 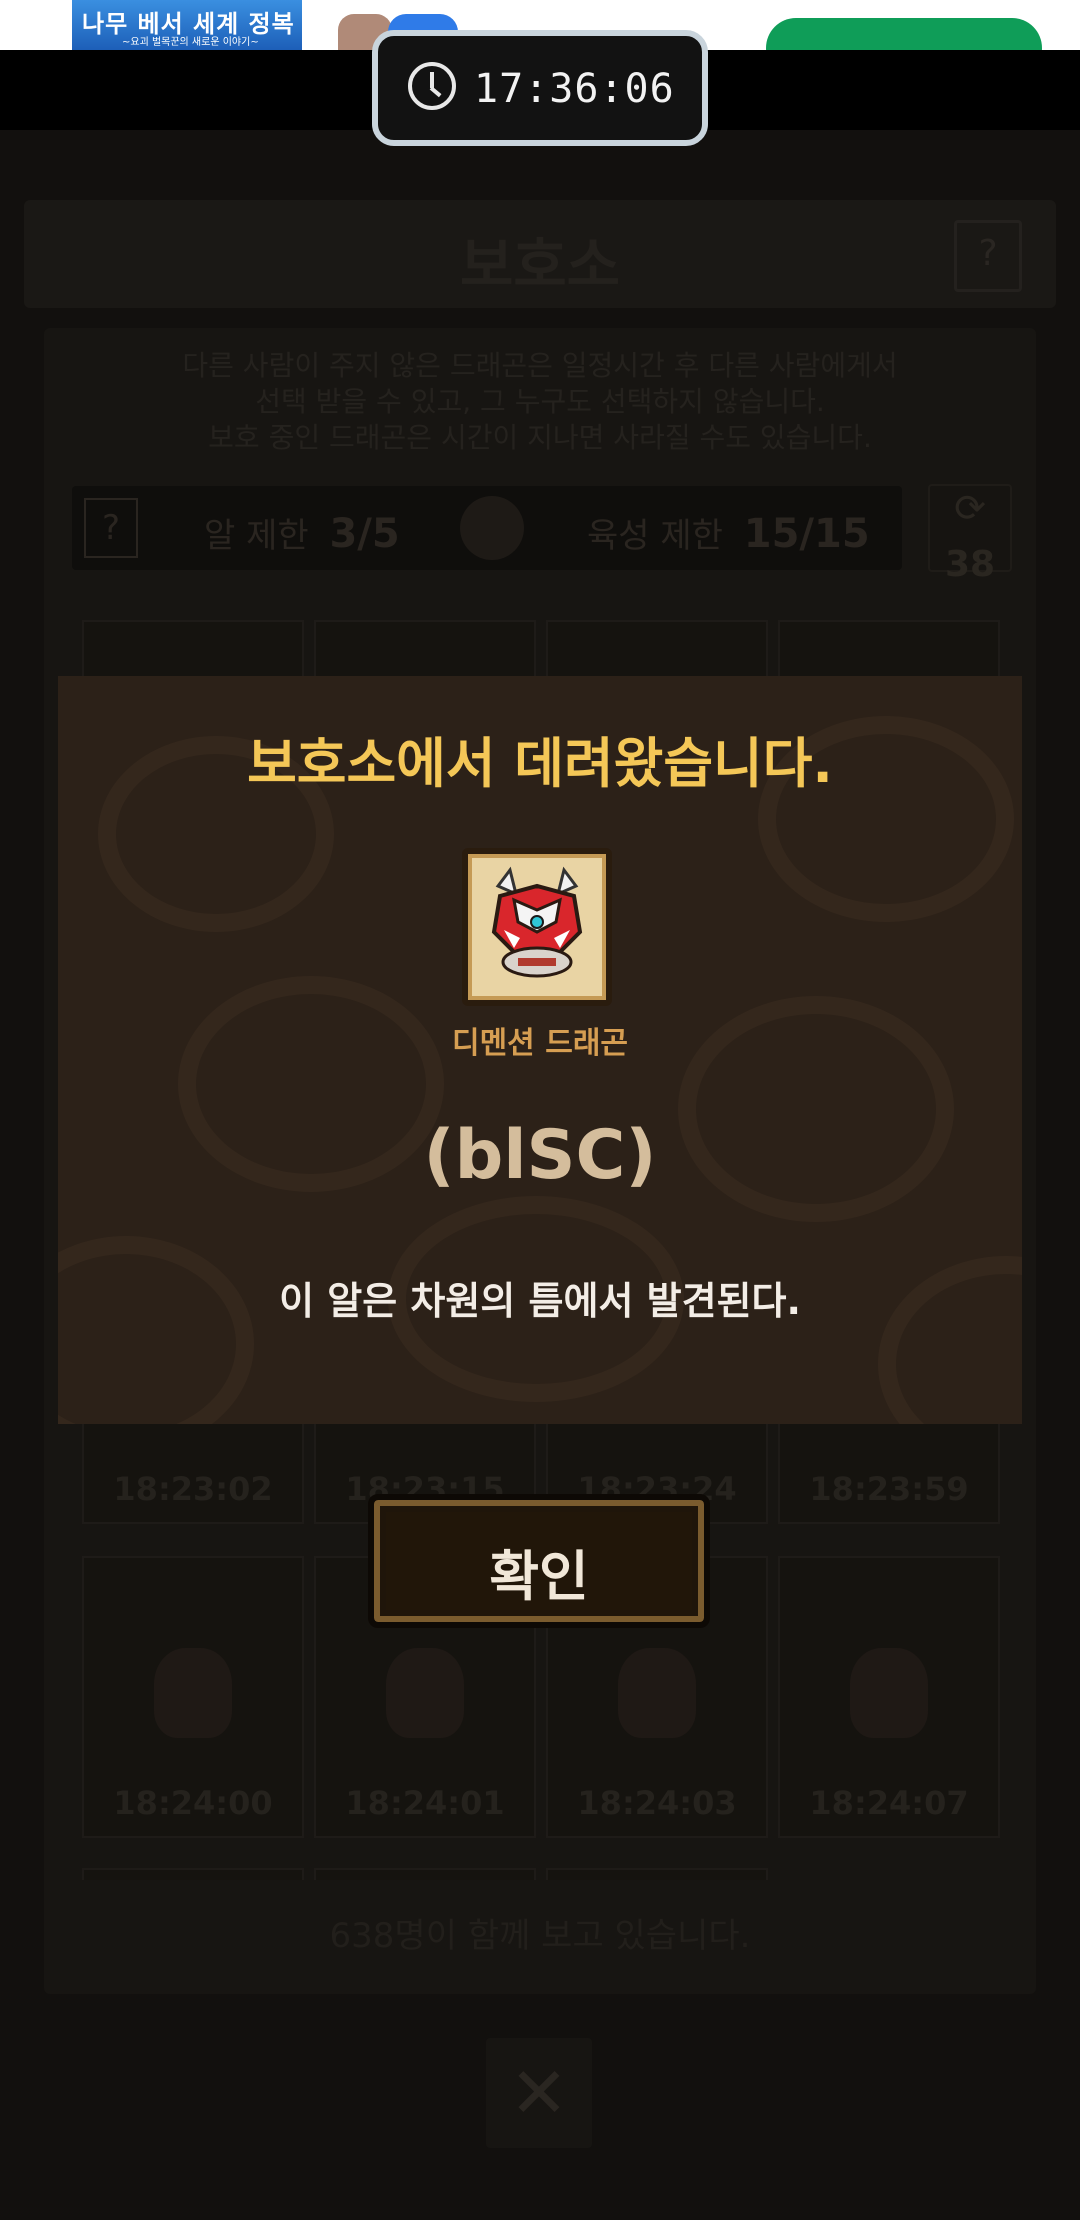 What do you see at coordinates (540, 763) in the screenshot?
I see `modal-title: 보호소에서 데려왔습니다.` at bounding box center [540, 763].